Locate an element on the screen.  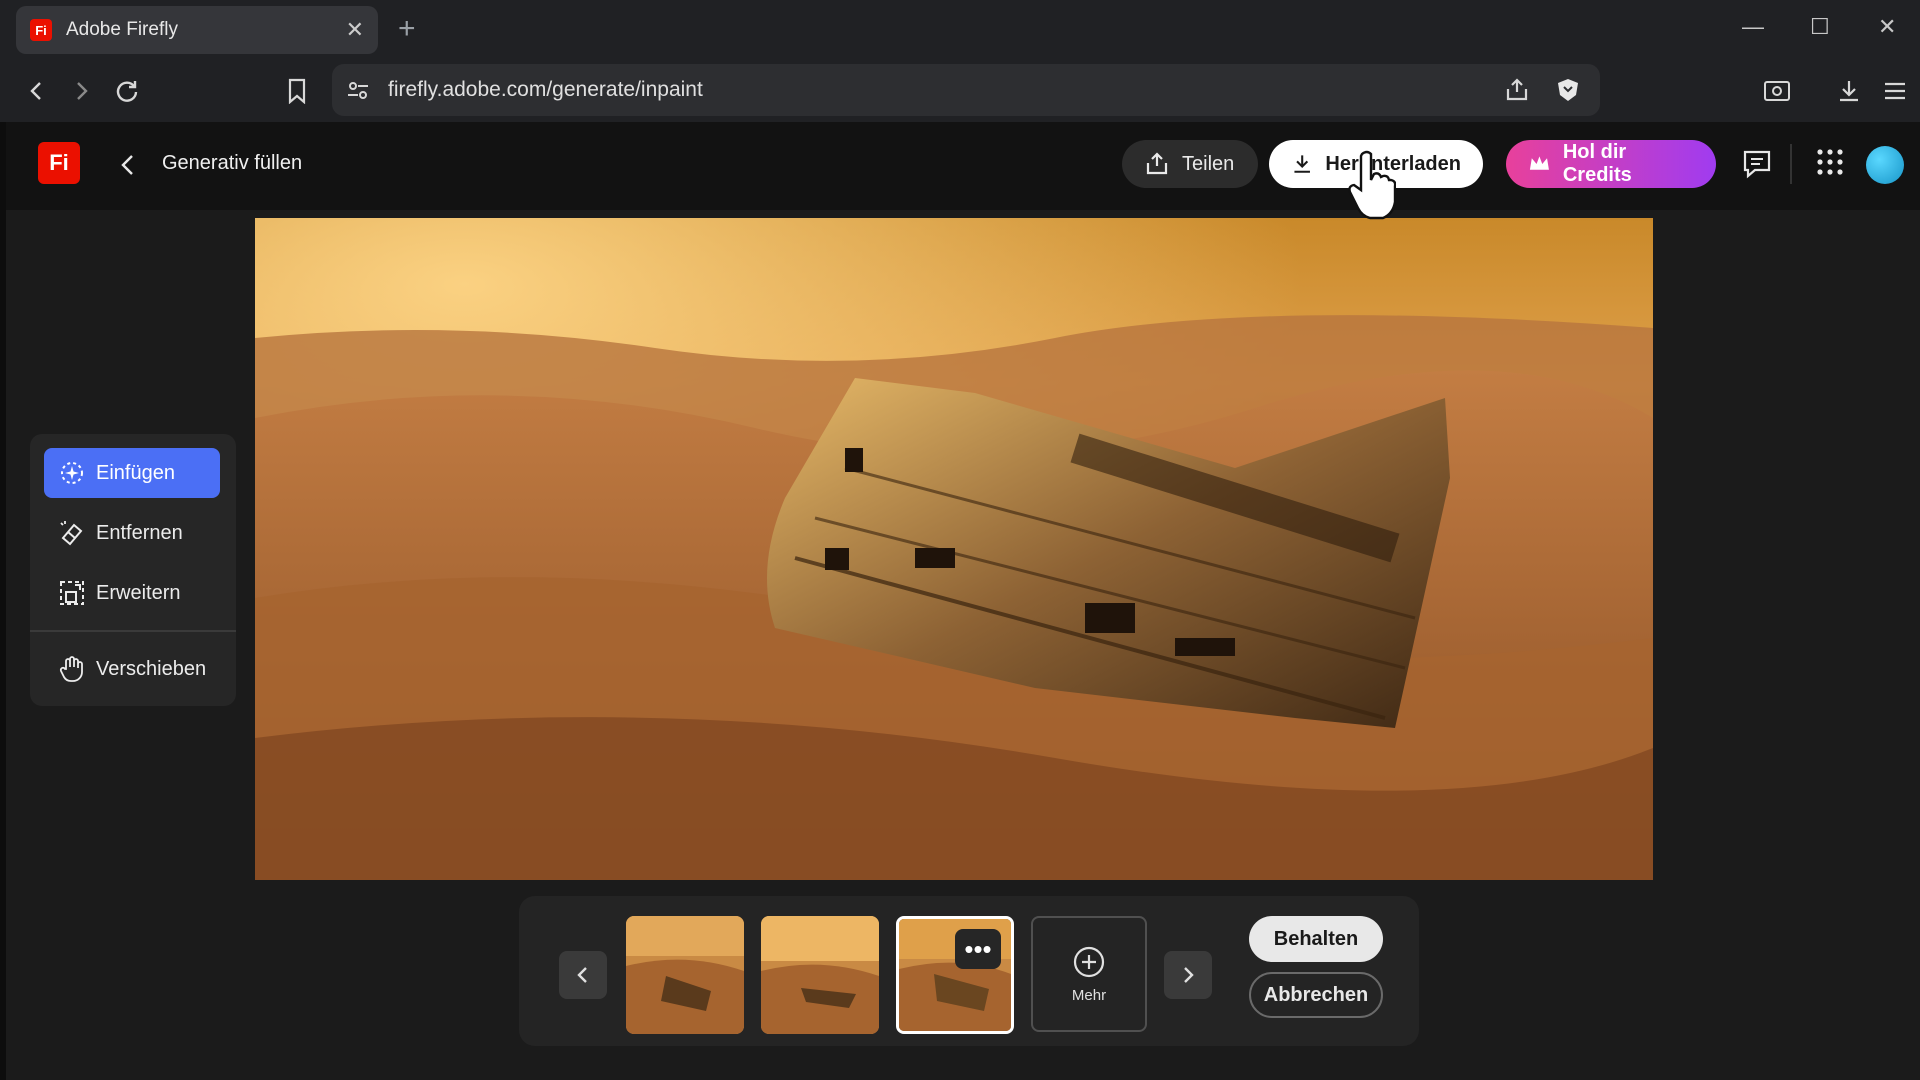
get-credits-button: Hol dir Credits is located at coordinates (1611, 164).